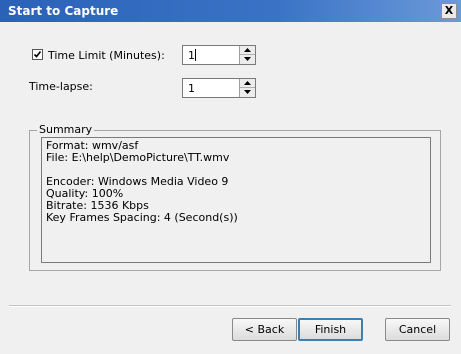 The width and height of the screenshot is (461, 354). I want to click on time-limit-up-button, so click(247, 50).